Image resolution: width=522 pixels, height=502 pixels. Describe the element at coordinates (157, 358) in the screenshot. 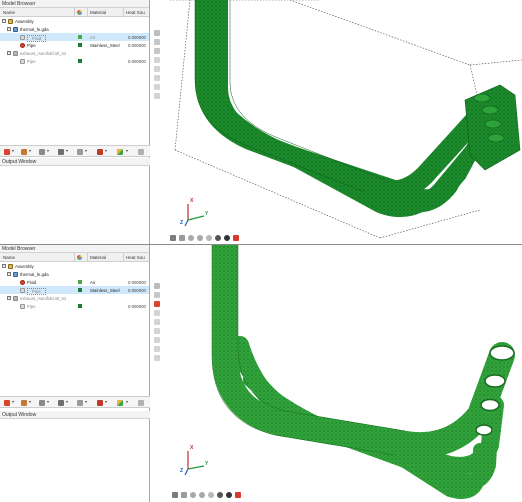

I see `probe-icon` at that location.